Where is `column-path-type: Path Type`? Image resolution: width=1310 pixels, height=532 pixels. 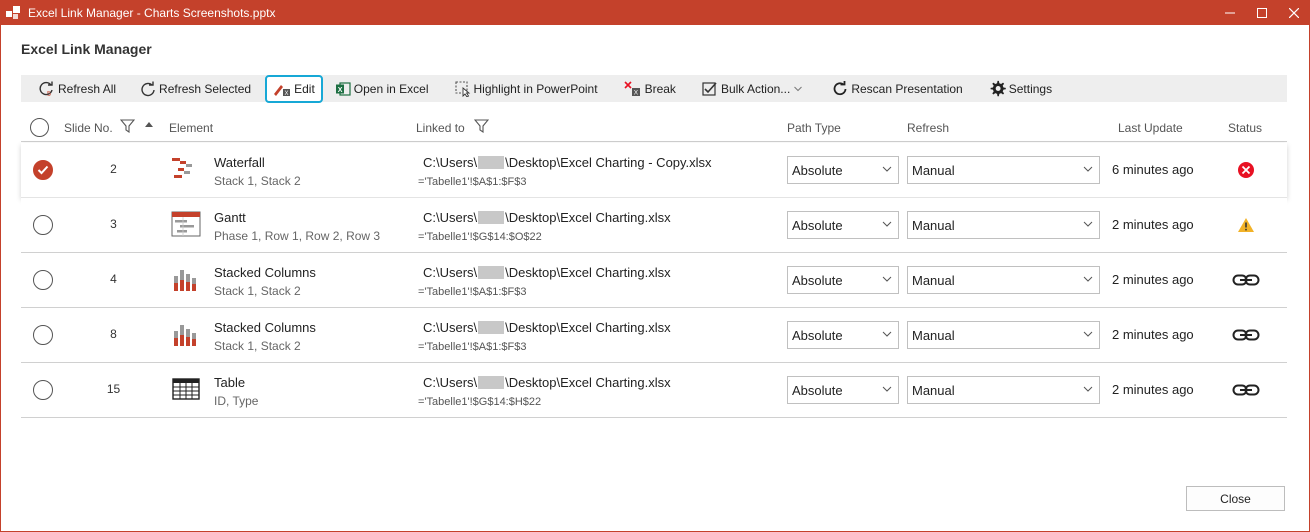 column-path-type: Path Type is located at coordinates (814, 128).